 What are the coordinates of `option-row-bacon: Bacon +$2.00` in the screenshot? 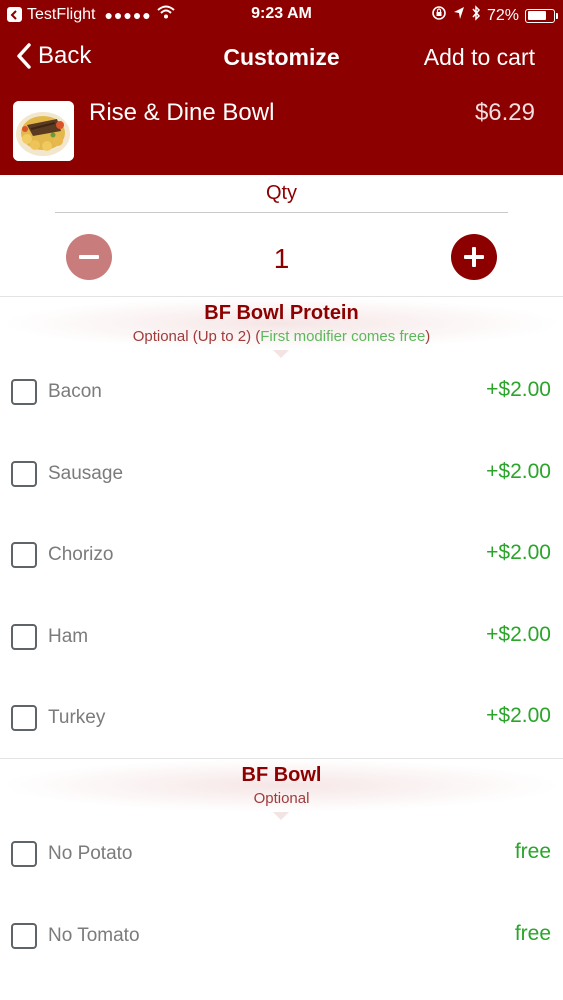 It's located at (281, 391).